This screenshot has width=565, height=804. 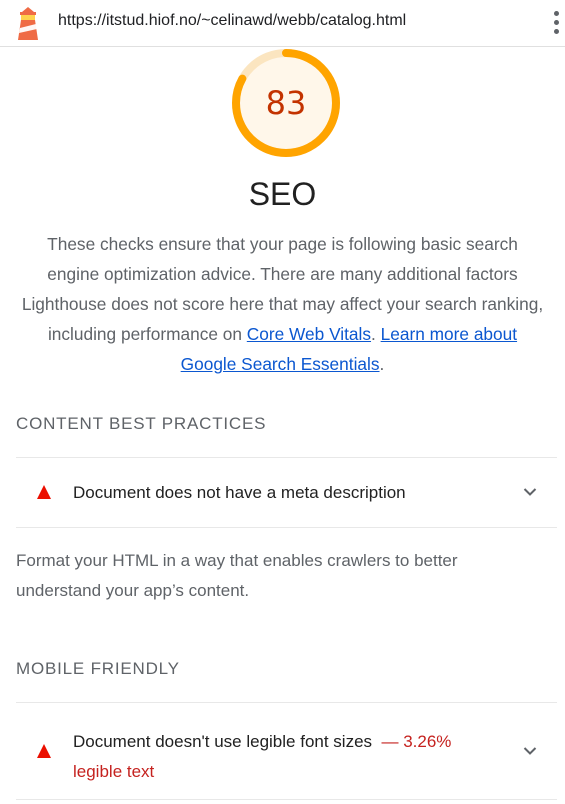 I want to click on core-web-vitals-link: Core Web Vitals, so click(x=309, y=334).